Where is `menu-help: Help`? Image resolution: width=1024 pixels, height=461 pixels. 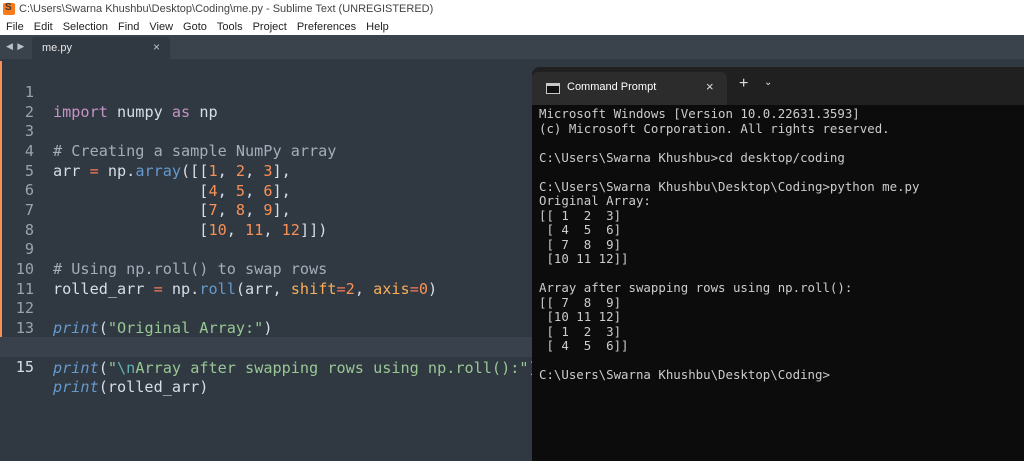 menu-help: Help is located at coordinates (377, 27).